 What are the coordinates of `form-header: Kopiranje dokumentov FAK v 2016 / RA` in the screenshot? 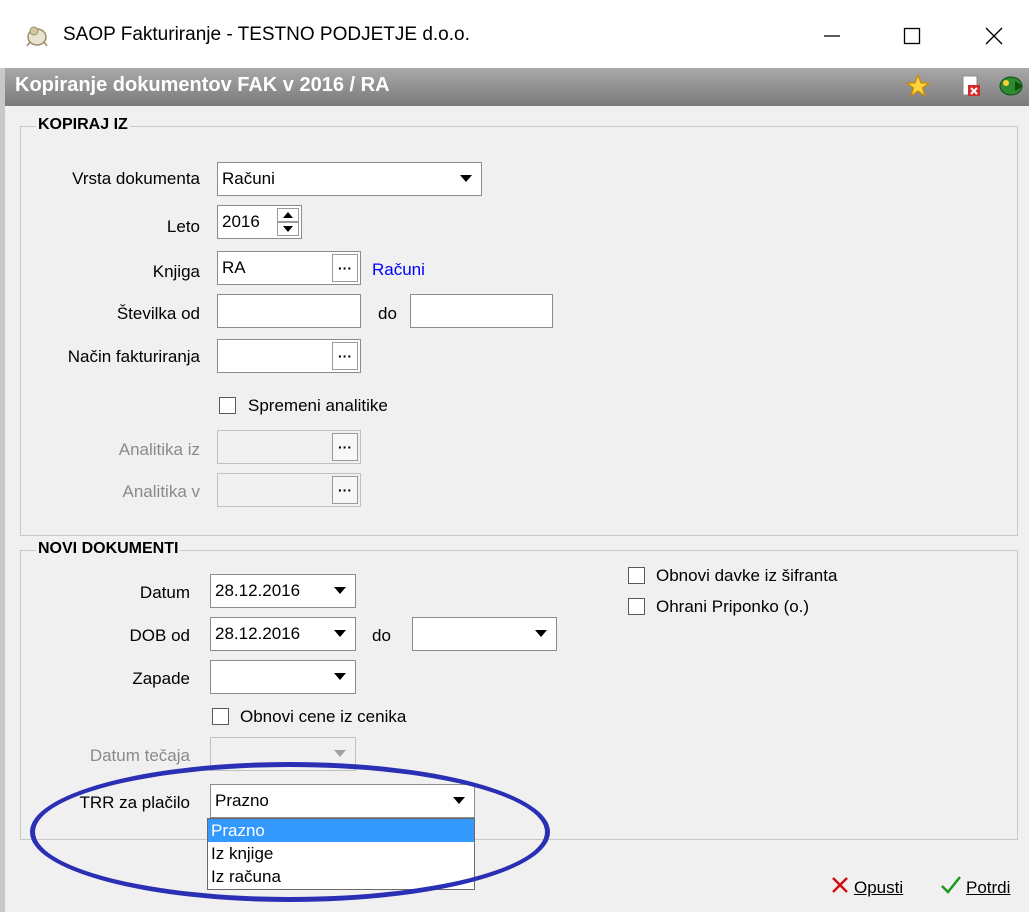 It's located at (517, 87).